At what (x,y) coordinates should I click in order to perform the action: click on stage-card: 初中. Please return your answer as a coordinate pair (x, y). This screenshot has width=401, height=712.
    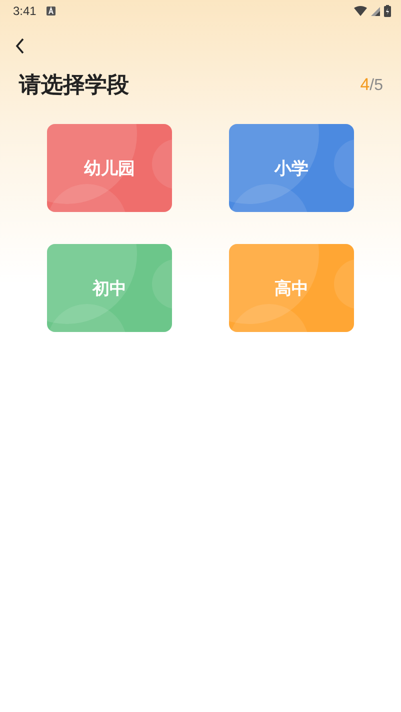
    Looking at the image, I should click on (109, 288).